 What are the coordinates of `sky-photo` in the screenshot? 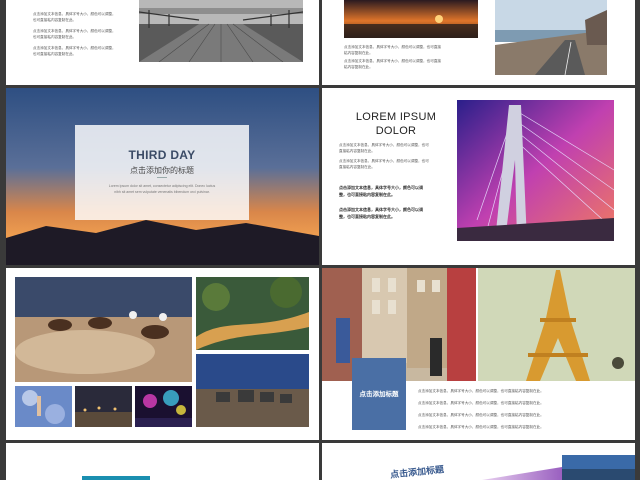 It's located at (598, 467).